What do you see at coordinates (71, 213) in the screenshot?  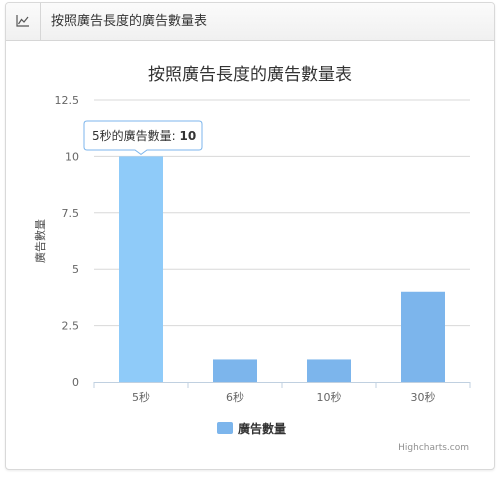 I see `y-tick-label: 7.5` at bounding box center [71, 213].